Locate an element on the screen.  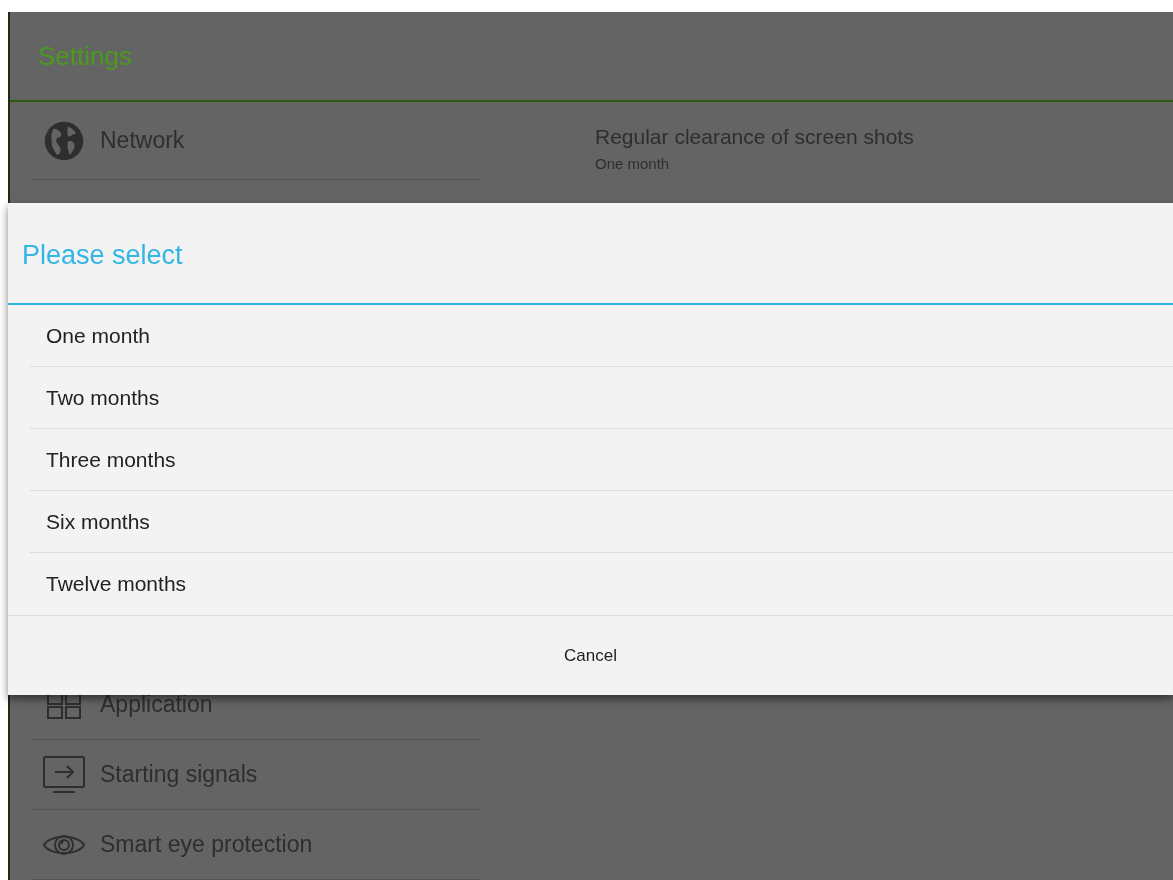
cancel-button: Cancel is located at coordinates (590, 655).